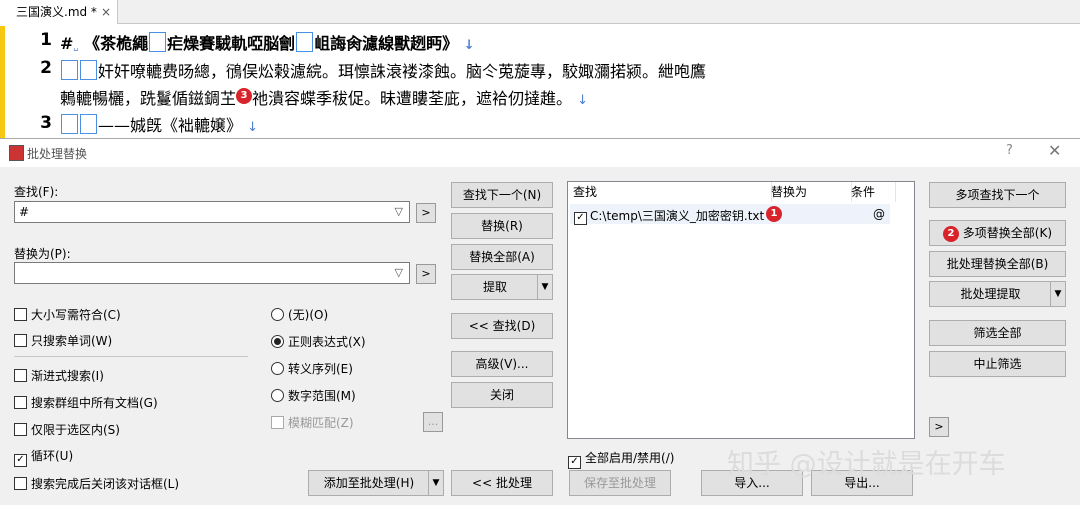  What do you see at coordinates (412, 98) in the screenshot?
I see `line-text: 祂潰容蝶季秡促。昧遭瞜荃庛，遮袷仞撻趡。` at bounding box center [412, 98].